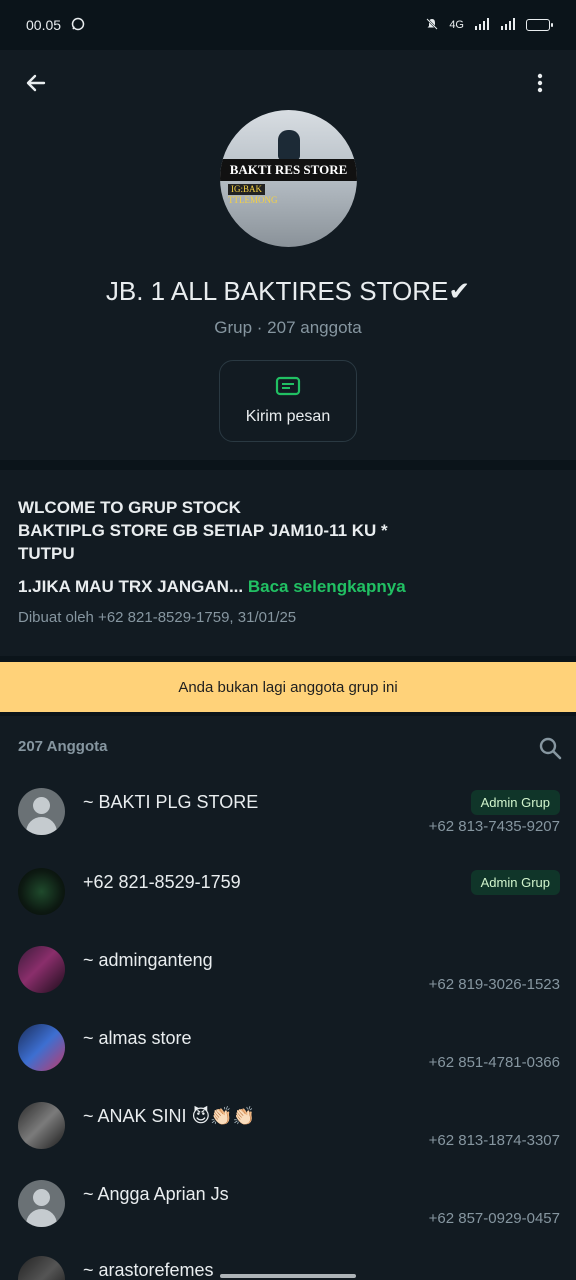 This screenshot has width=576, height=1280. Describe the element at coordinates (288, 687) in the screenshot. I see `not-member-notice: Anda bukan lagi anggota grup ini` at that location.